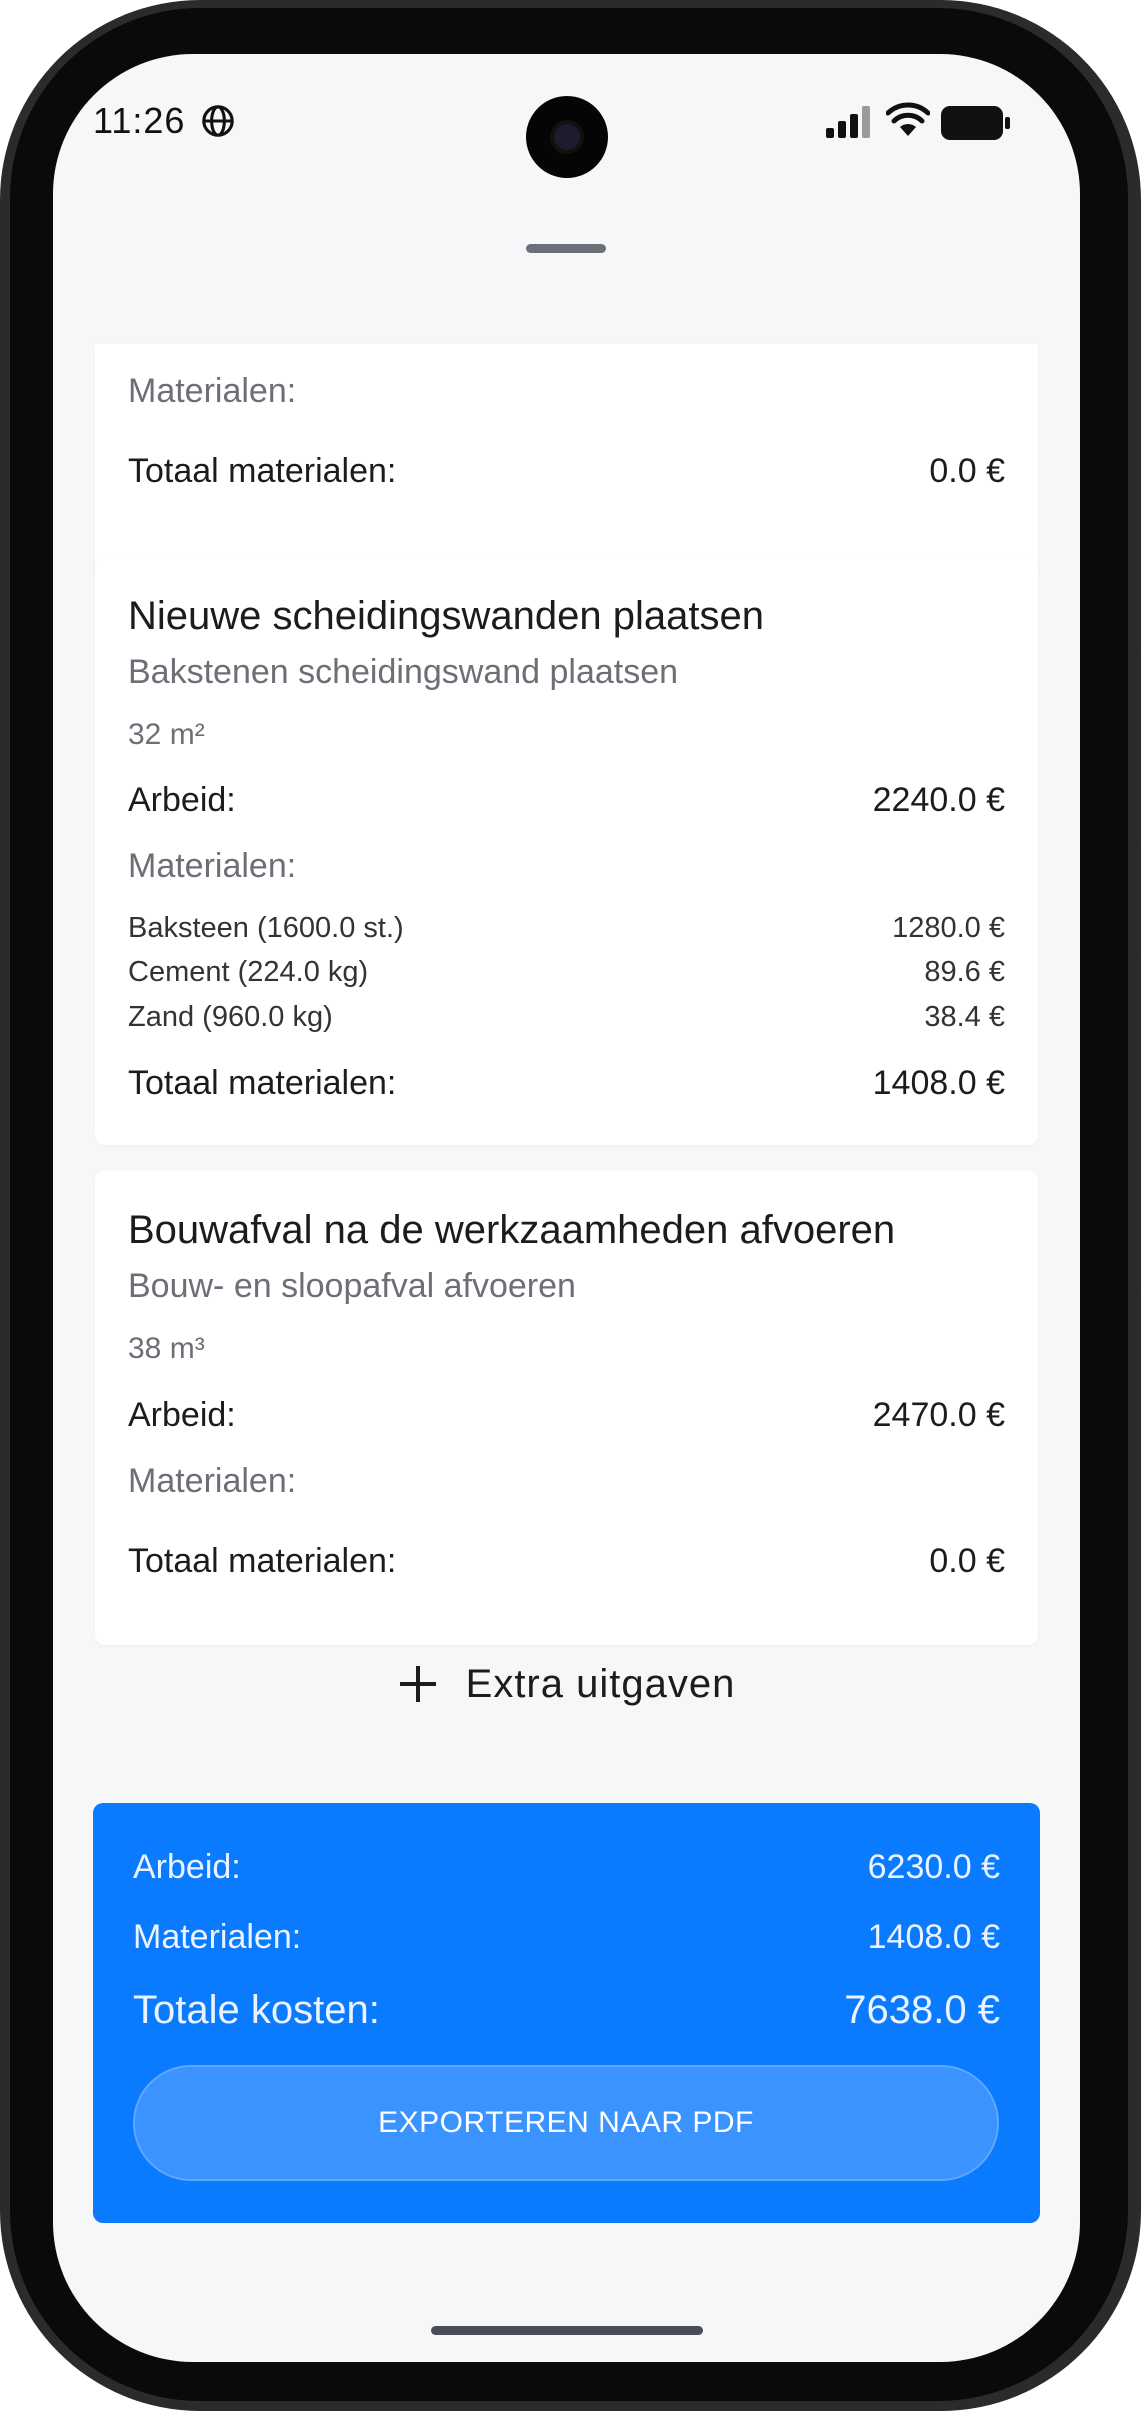 The image size is (1141, 2411). I want to click on volume-button, so click(1136, 750).